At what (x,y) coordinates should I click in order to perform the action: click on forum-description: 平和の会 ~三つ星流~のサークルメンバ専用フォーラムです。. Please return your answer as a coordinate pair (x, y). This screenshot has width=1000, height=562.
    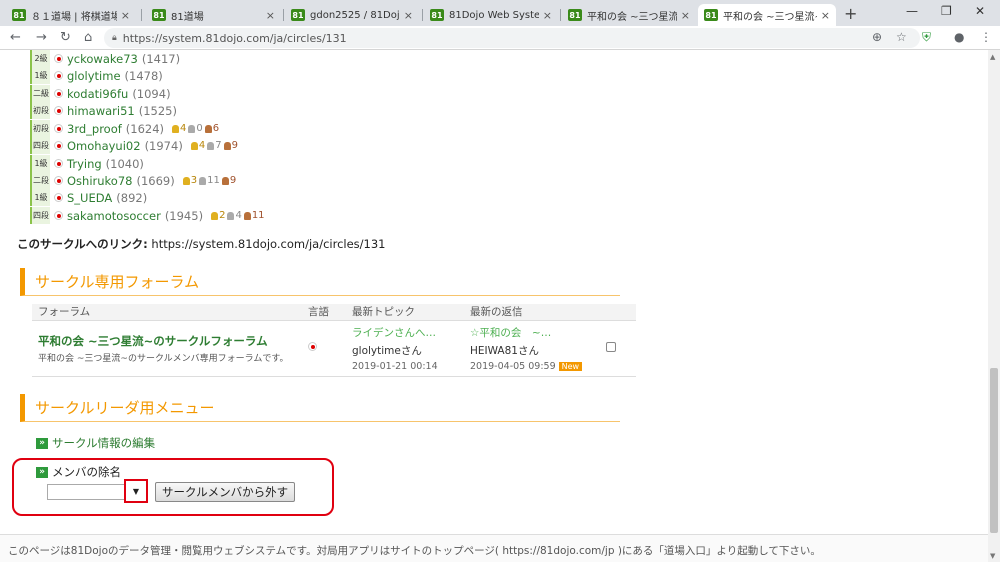
    Looking at the image, I should click on (163, 358).